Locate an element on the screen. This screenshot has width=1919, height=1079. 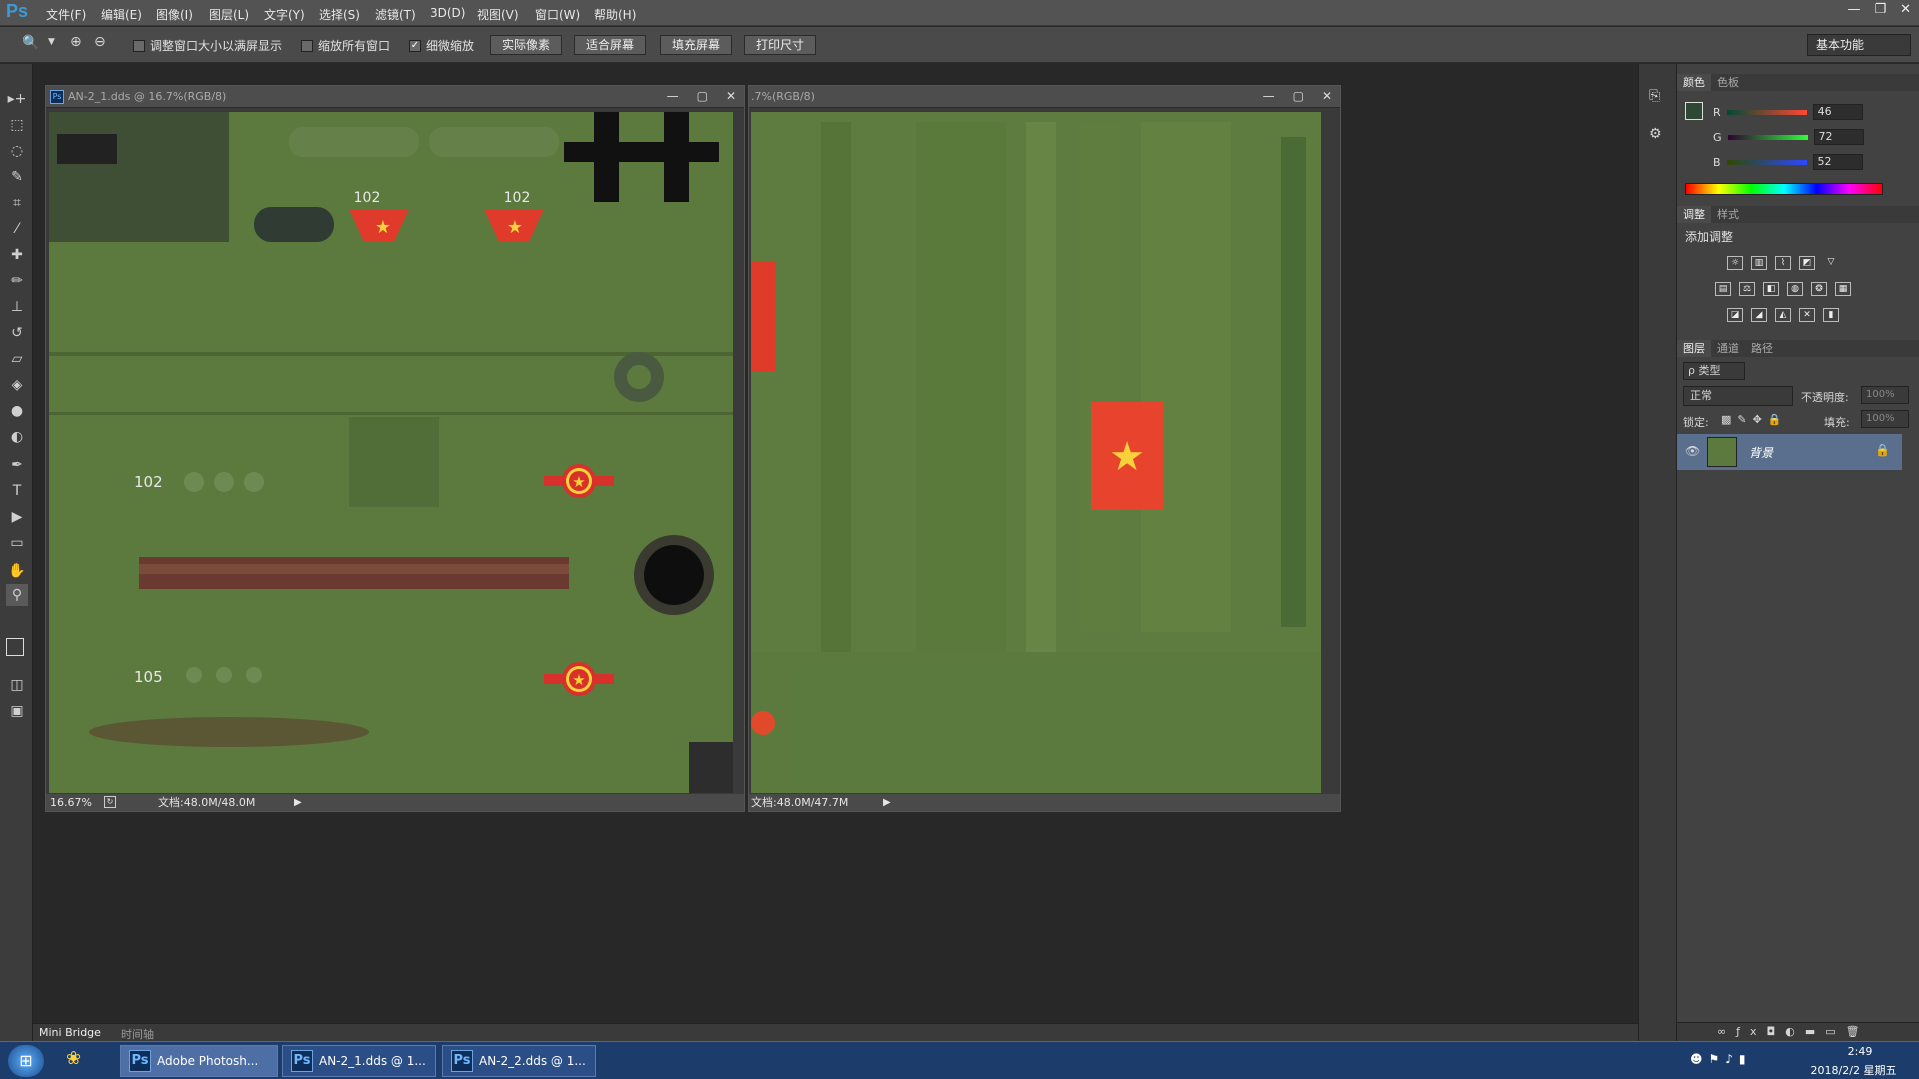
workspace-switcher: 基本功能 is located at coordinates (1859, 45).